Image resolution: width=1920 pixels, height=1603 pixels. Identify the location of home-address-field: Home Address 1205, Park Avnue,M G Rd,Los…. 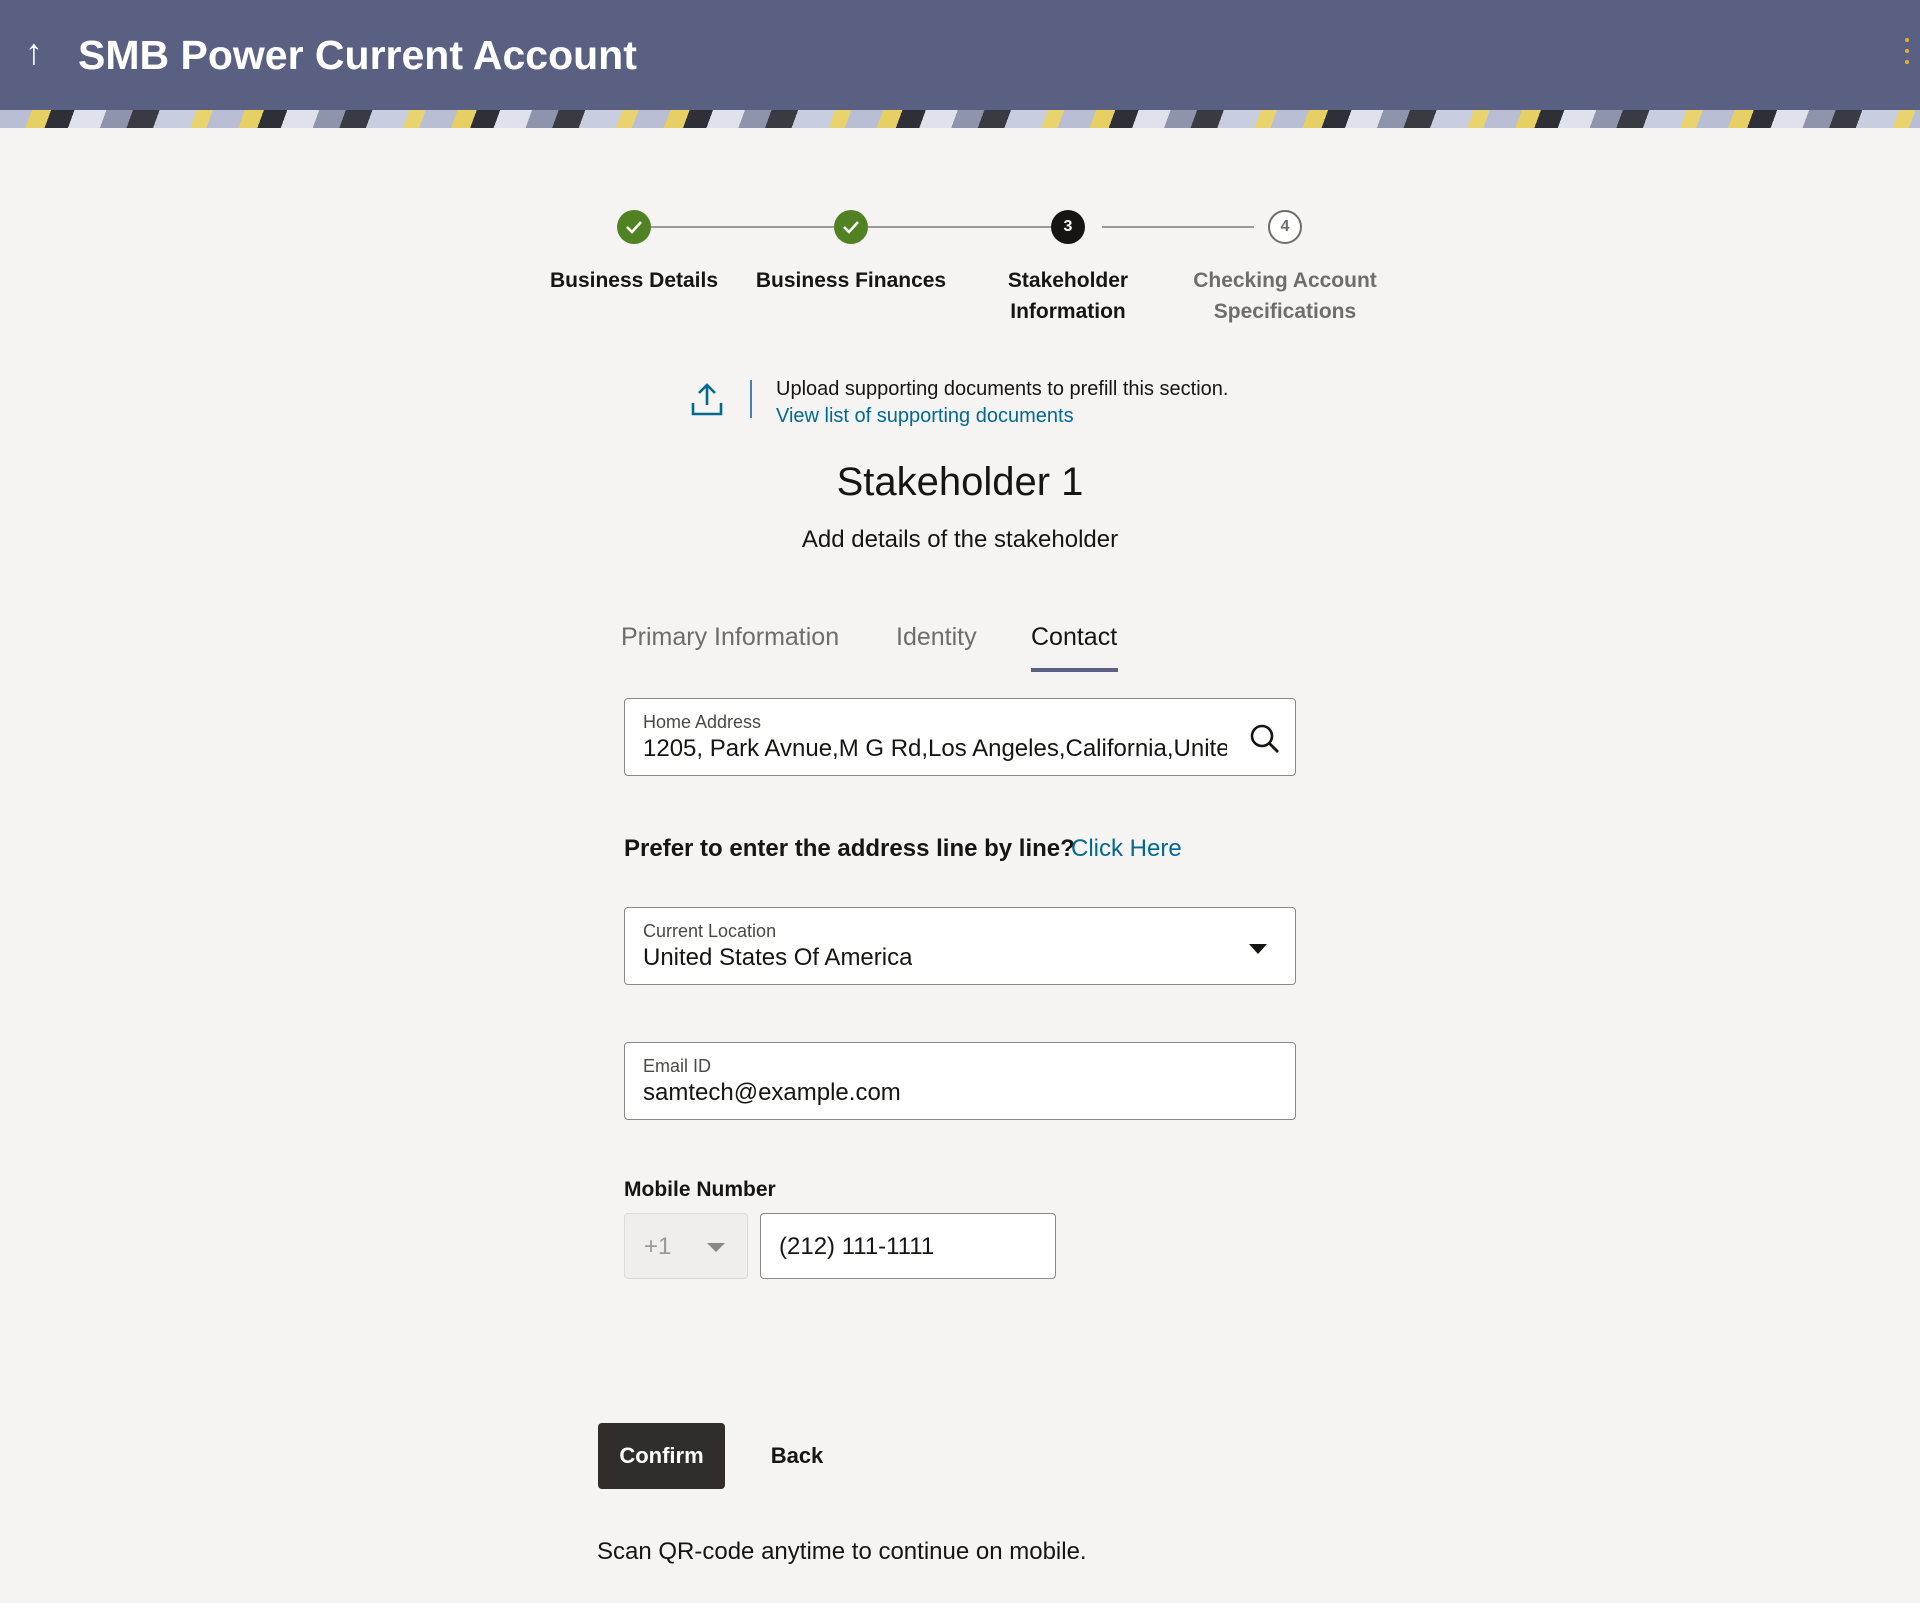
(960, 737).